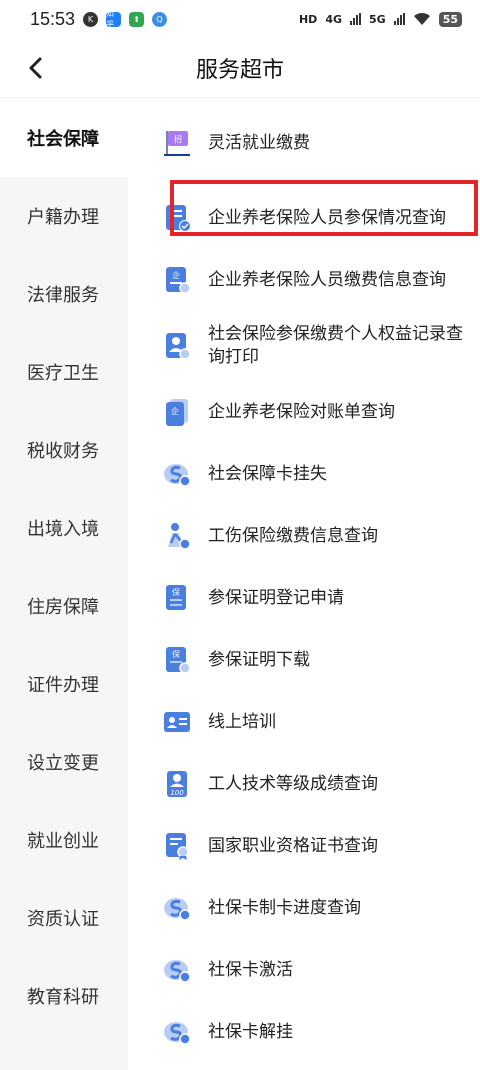 The width and height of the screenshot is (480, 1070). What do you see at coordinates (177, 793) in the screenshot?
I see `svg-text: 100` at bounding box center [177, 793].